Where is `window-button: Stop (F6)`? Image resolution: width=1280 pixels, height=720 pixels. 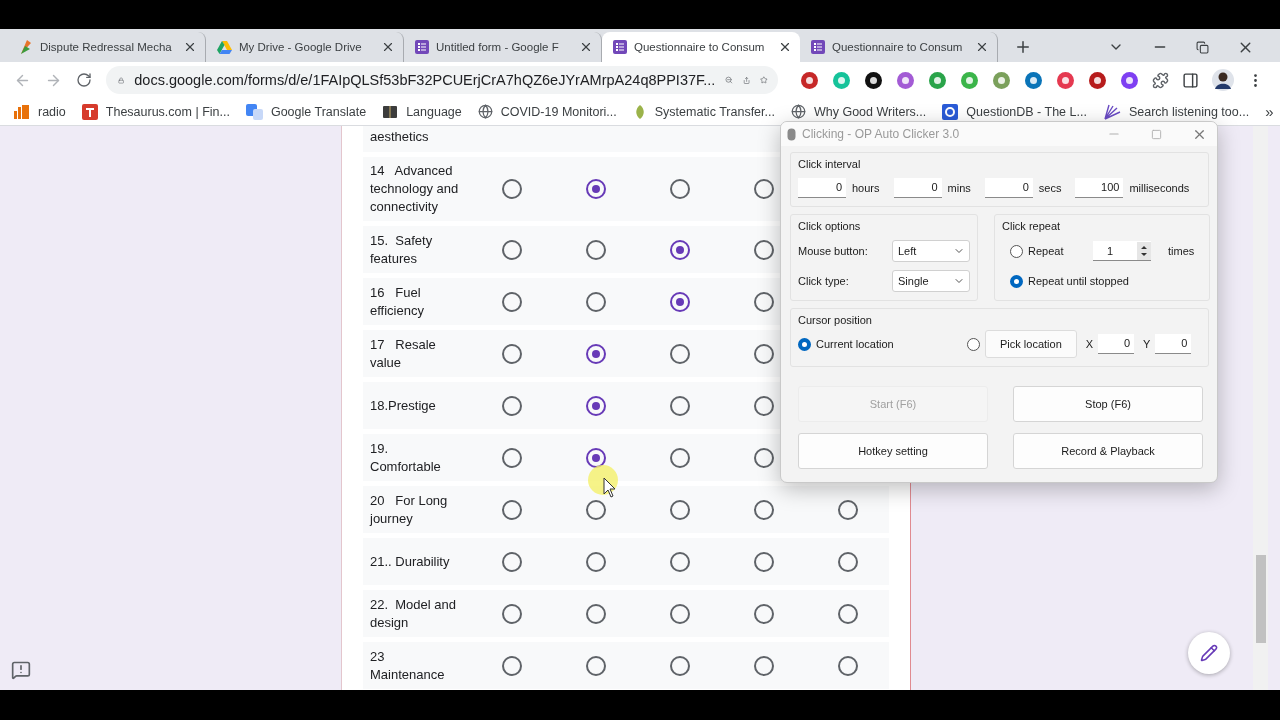 window-button: Stop (F6) is located at coordinates (1108, 404).